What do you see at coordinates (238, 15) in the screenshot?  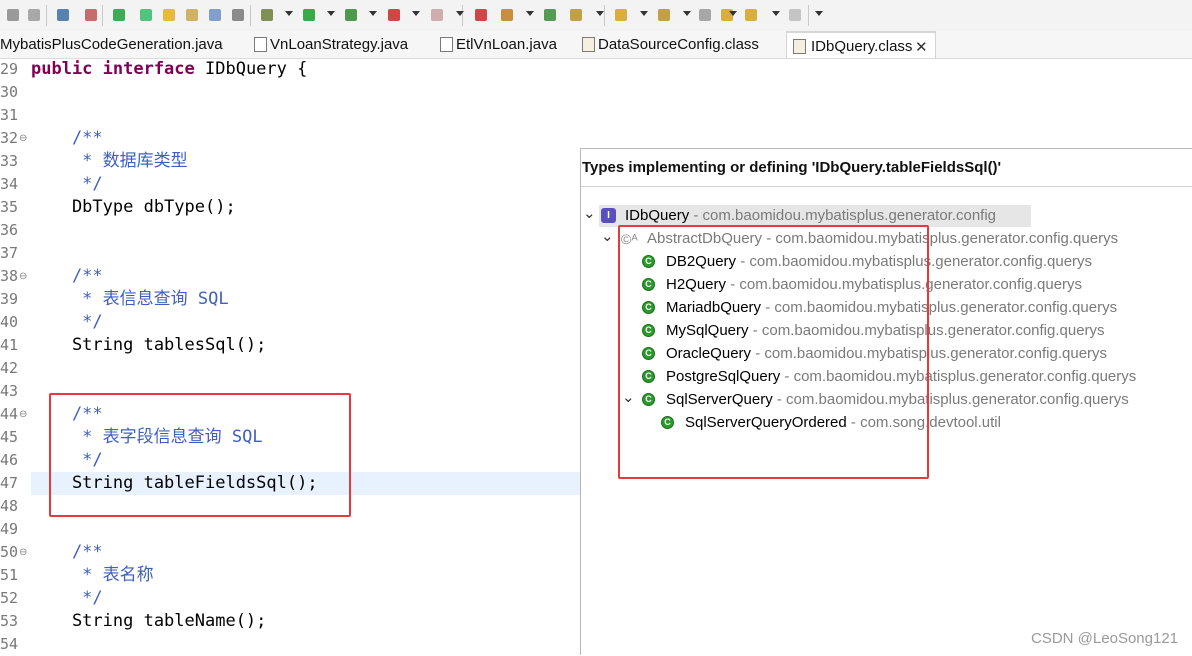 I see `show-whitespace-icon` at bounding box center [238, 15].